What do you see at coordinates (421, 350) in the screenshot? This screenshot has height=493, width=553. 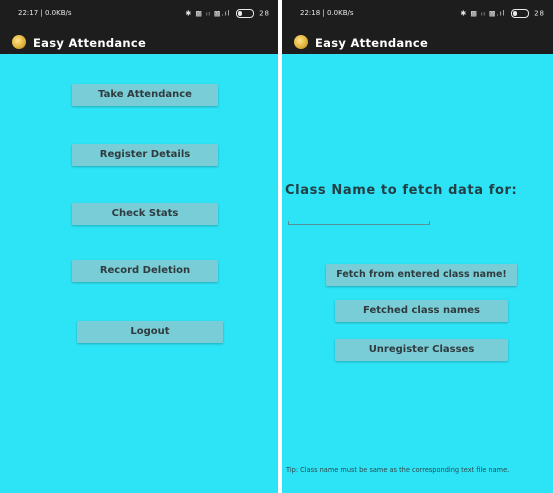 I see `unregister-classes-button: Unregister Classes` at bounding box center [421, 350].